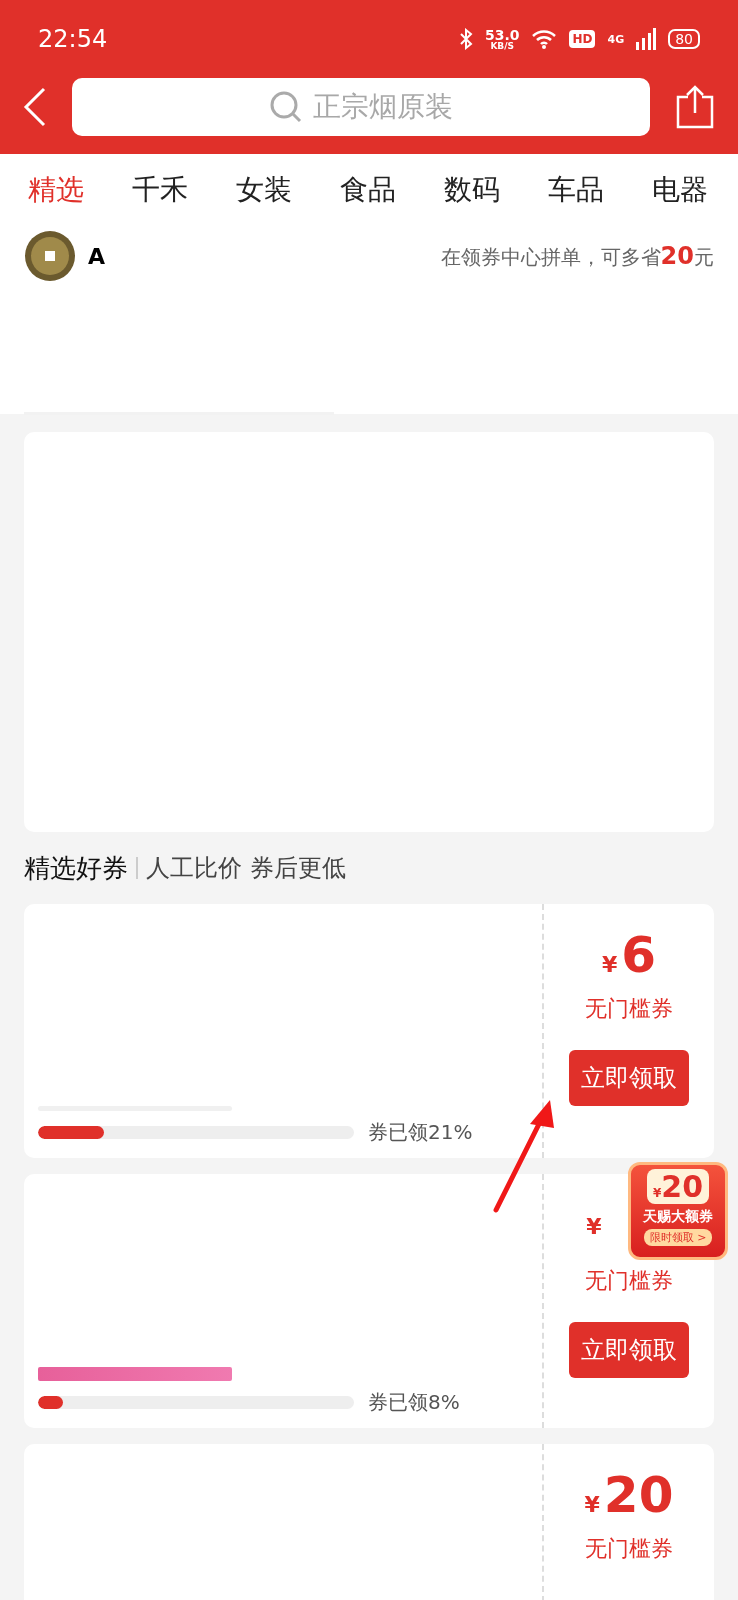 The width and height of the screenshot is (738, 1600). Describe the element at coordinates (680, 190) in the screenshot. I see `category-tab: 电器` at that location.